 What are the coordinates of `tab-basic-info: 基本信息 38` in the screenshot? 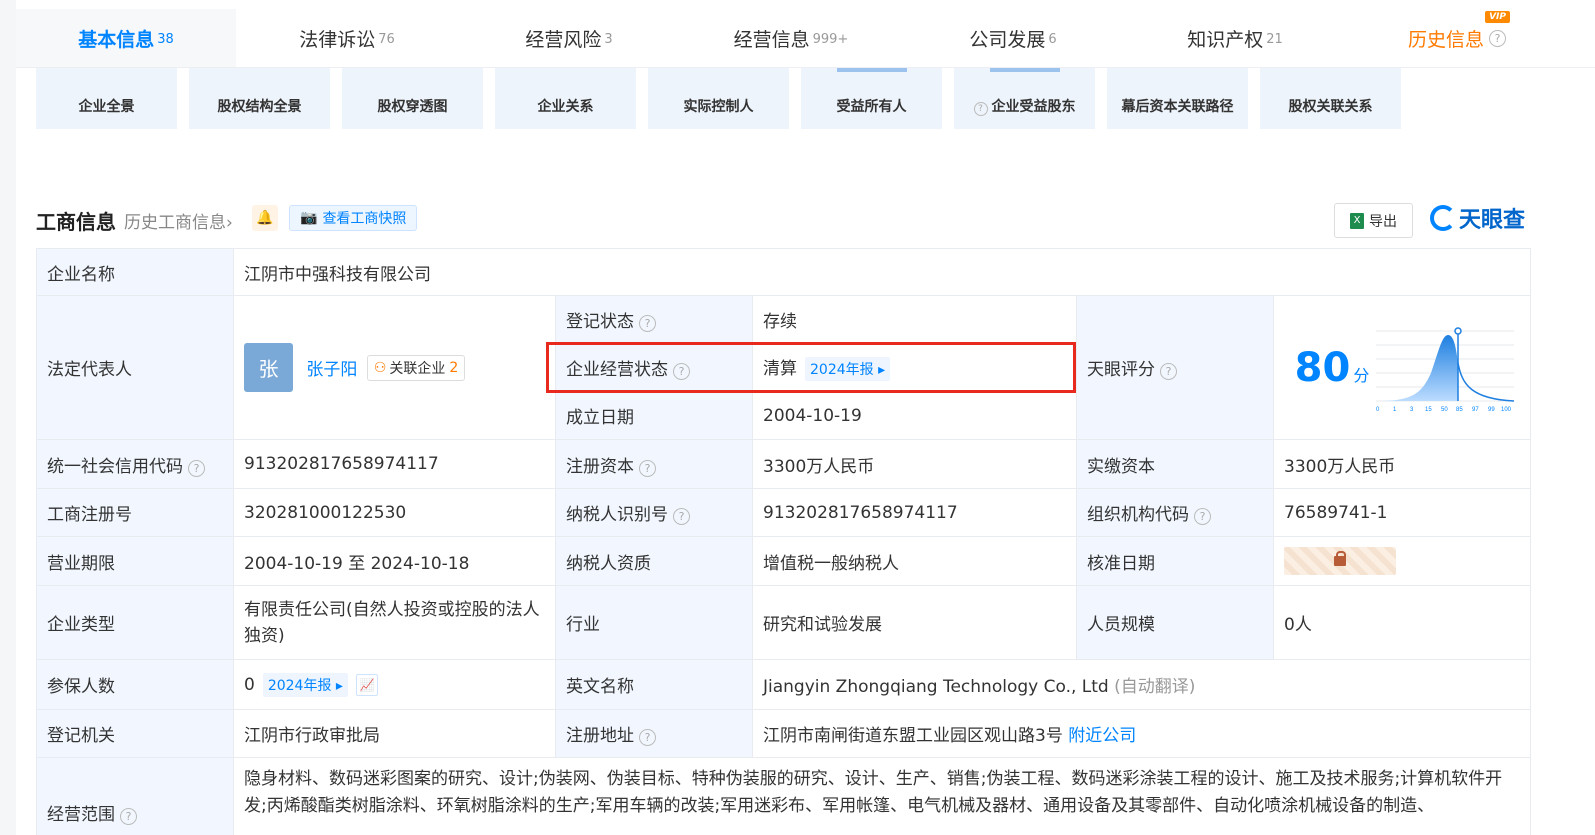 It's located at (126, 38).